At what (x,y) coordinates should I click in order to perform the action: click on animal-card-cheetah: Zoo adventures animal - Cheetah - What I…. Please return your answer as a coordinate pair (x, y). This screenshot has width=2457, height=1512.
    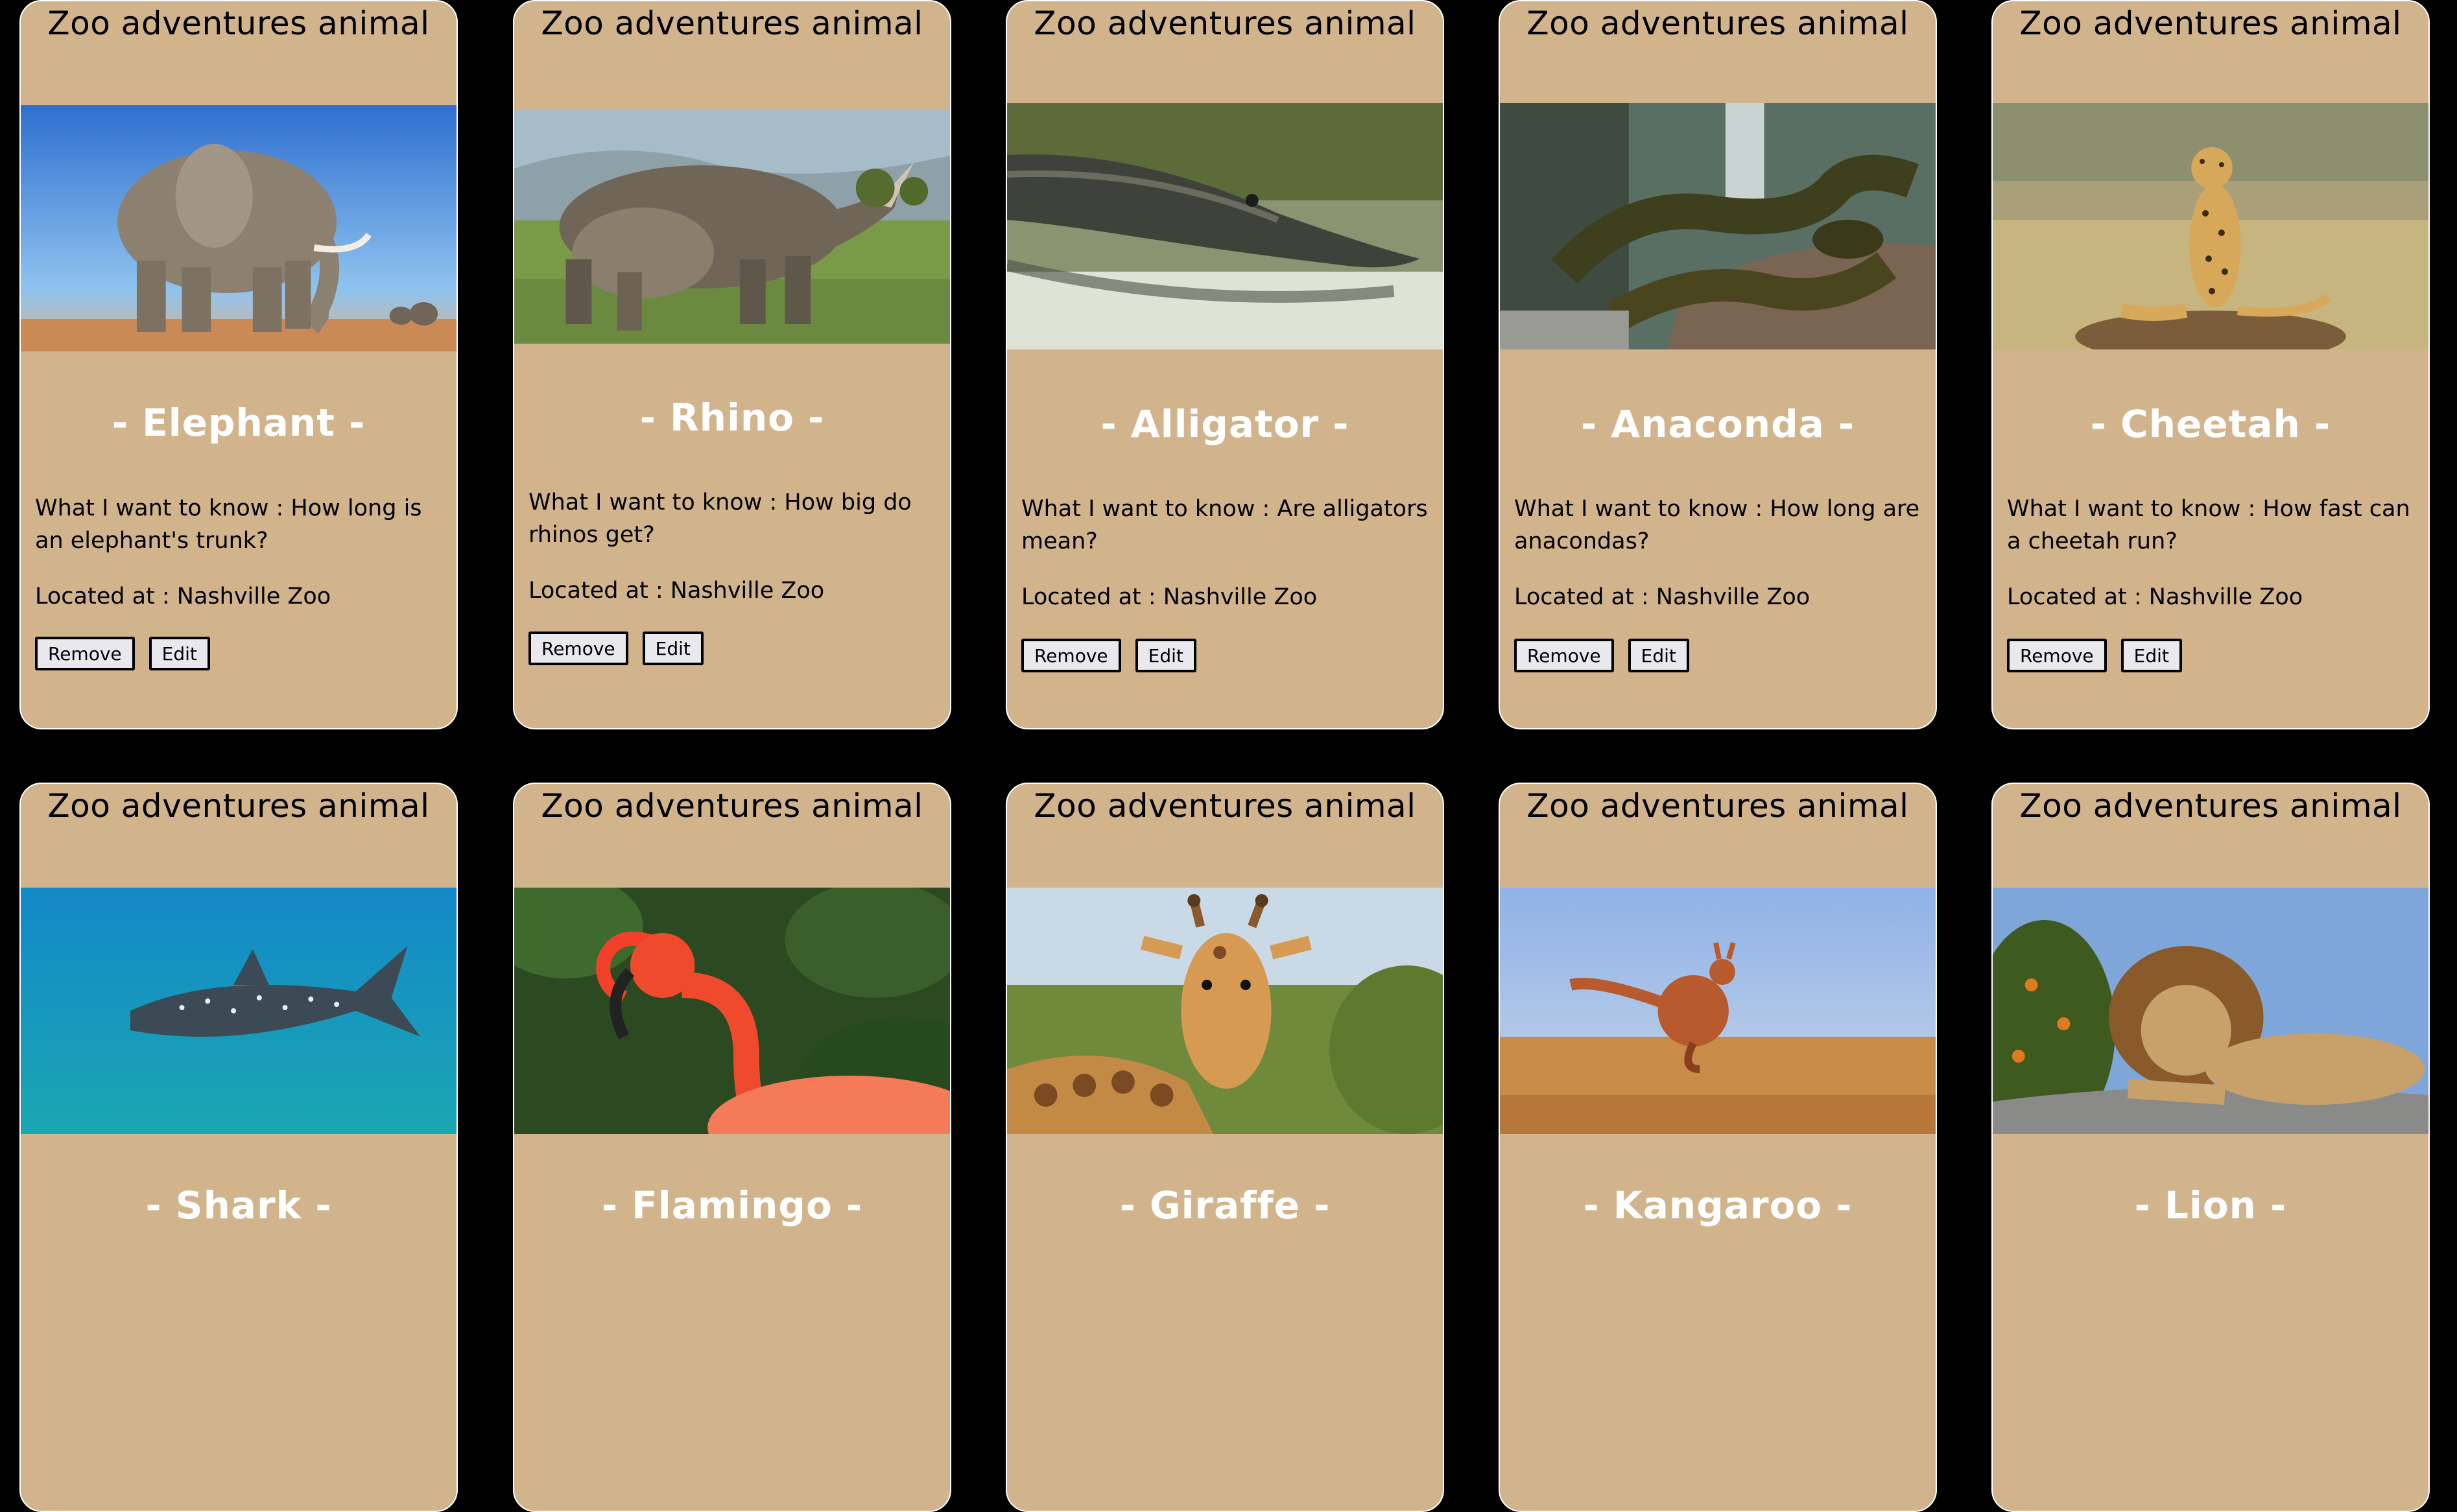
    Looking at the image, I should click on (2211, 364).